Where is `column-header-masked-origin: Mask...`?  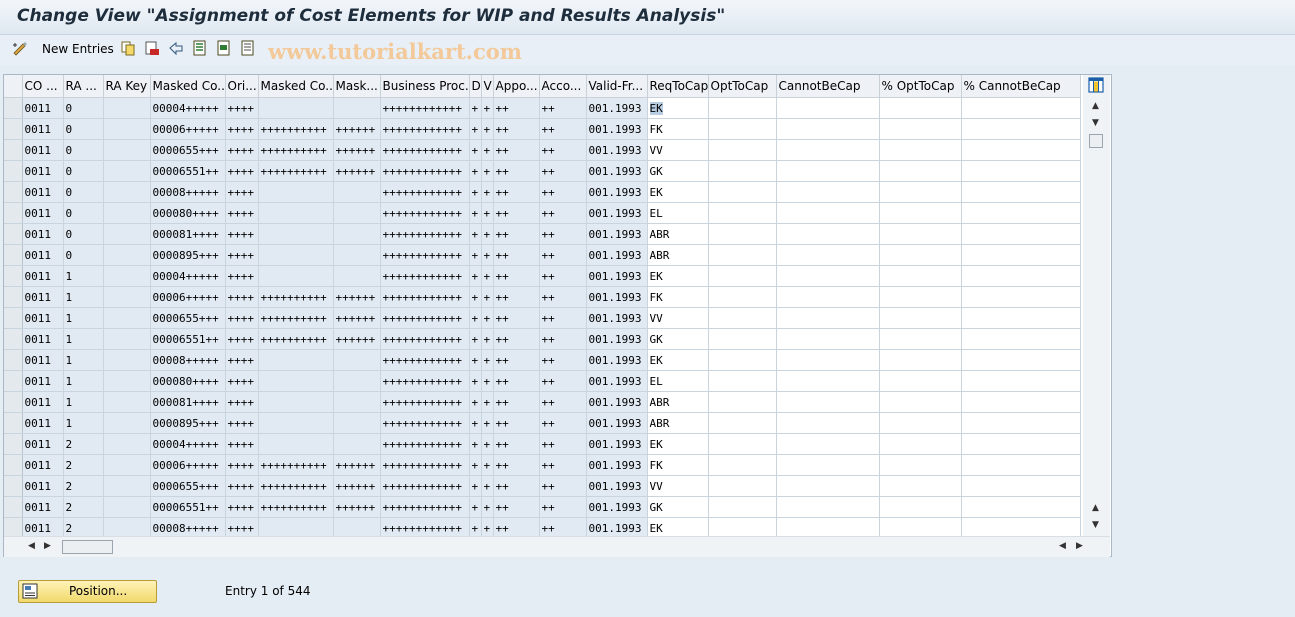 column-header-masked-origin: Mask... is located at coordinates (357, 86).